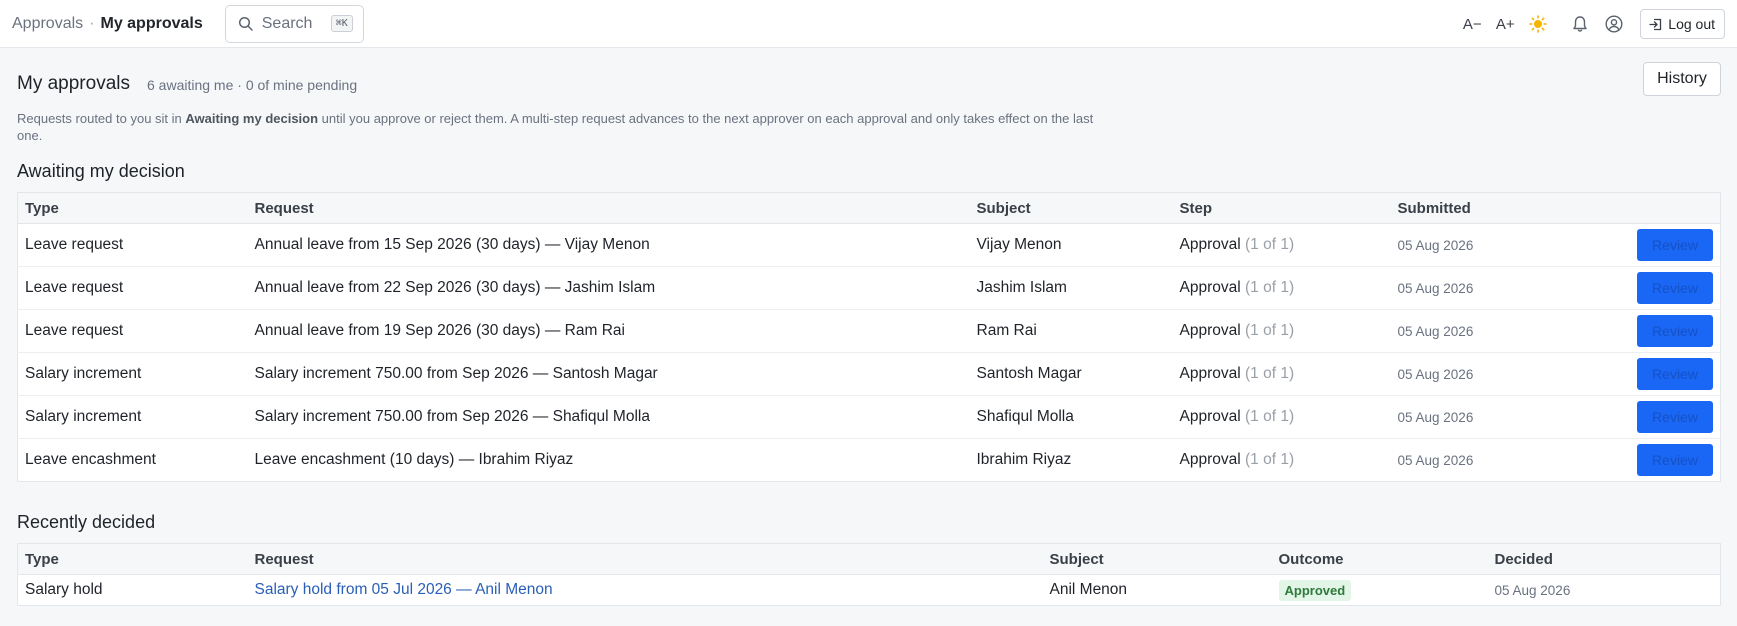 The width and height of the screenshot is (1737, 626). Describe the element at coordinates (287, 23) in the screenshot. I see `search-label: Search` at that location.